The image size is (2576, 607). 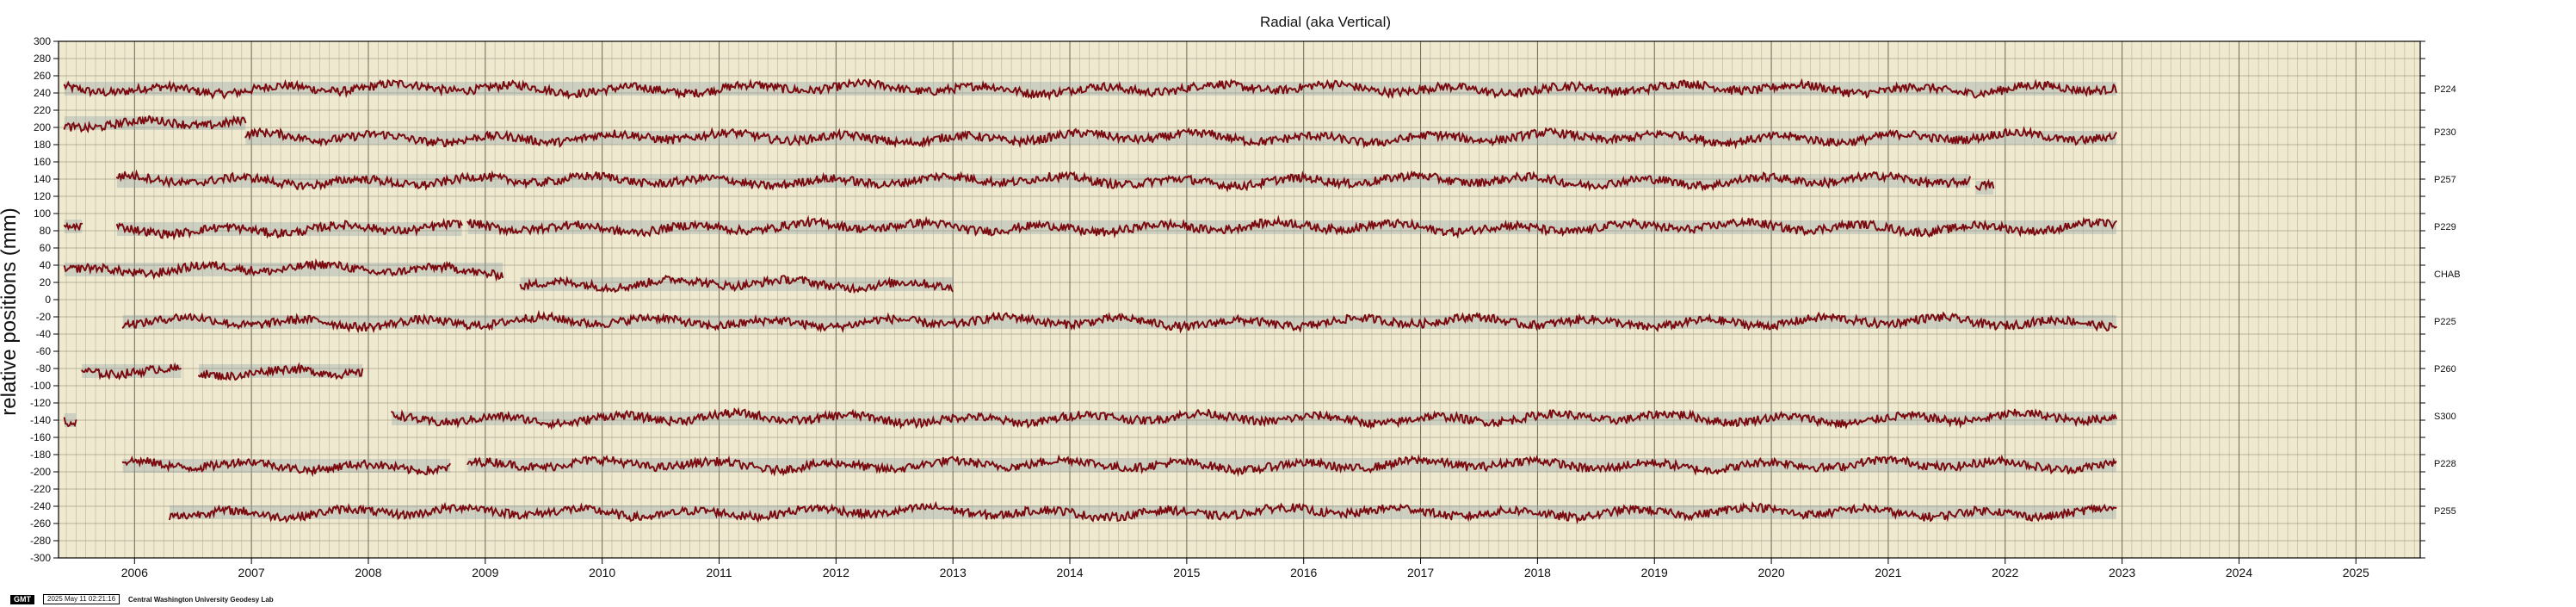 What do you see at coordinates (222, 371) in the screenshot?
I see `series-p260` at bounding box center [222, 371].